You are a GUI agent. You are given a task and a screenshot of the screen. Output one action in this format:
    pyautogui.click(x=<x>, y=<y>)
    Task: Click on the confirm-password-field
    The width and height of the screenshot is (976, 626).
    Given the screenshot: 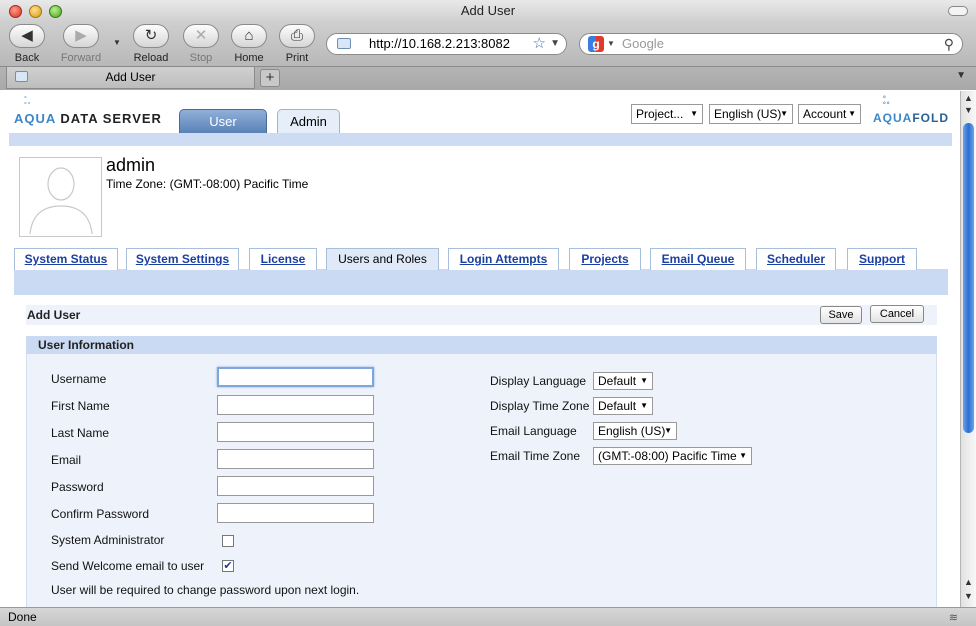 What is the action you would take?
    pyautogui.click(x=295, y=513)
    